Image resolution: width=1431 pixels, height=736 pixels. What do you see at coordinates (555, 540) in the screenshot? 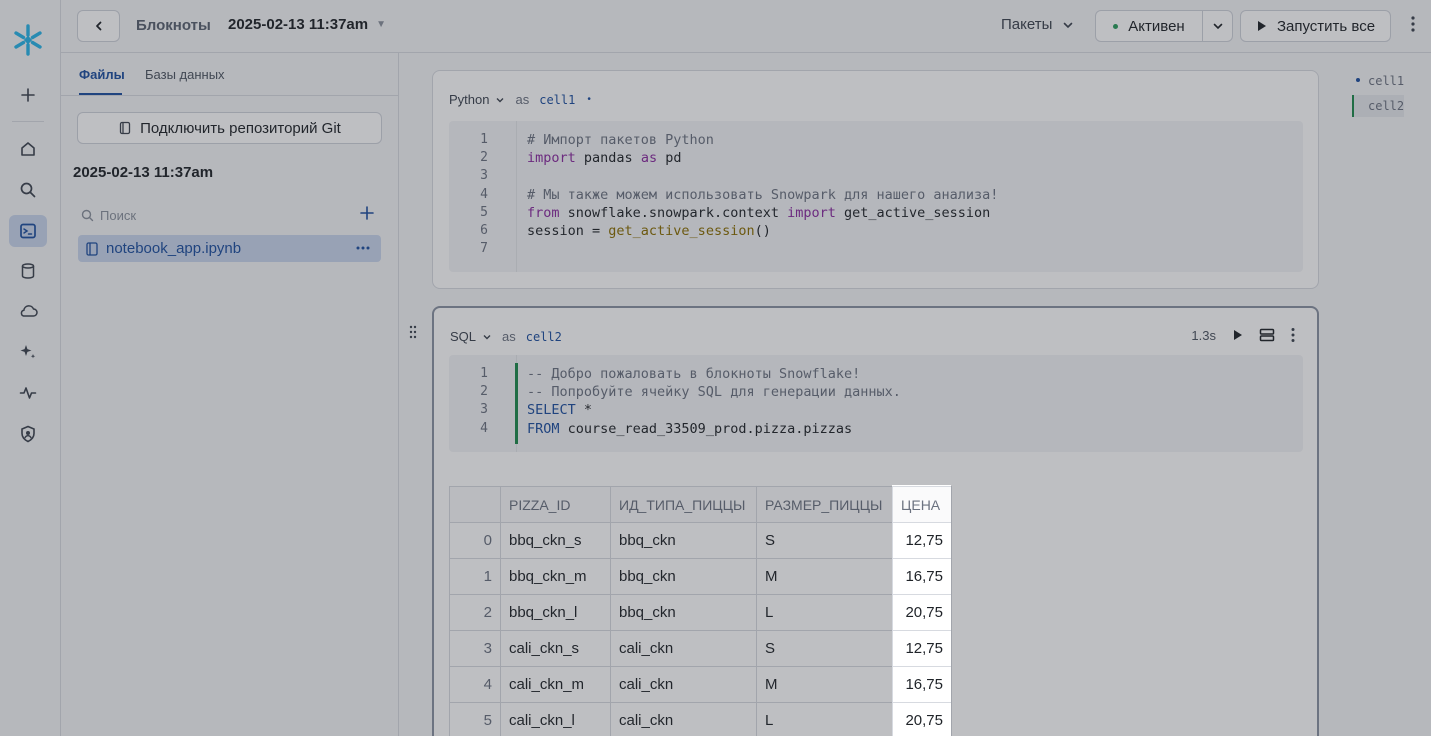
I see `cell-pizza-id: bbq_ckn_s` at bounding box center [555, 540].